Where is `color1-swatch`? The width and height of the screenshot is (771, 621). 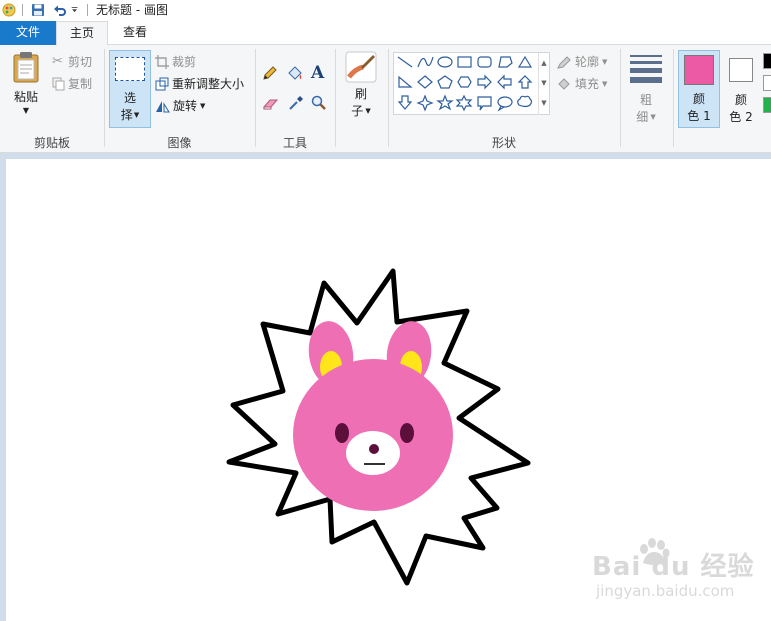 color1-swatch is located at coordinates (699, 70).